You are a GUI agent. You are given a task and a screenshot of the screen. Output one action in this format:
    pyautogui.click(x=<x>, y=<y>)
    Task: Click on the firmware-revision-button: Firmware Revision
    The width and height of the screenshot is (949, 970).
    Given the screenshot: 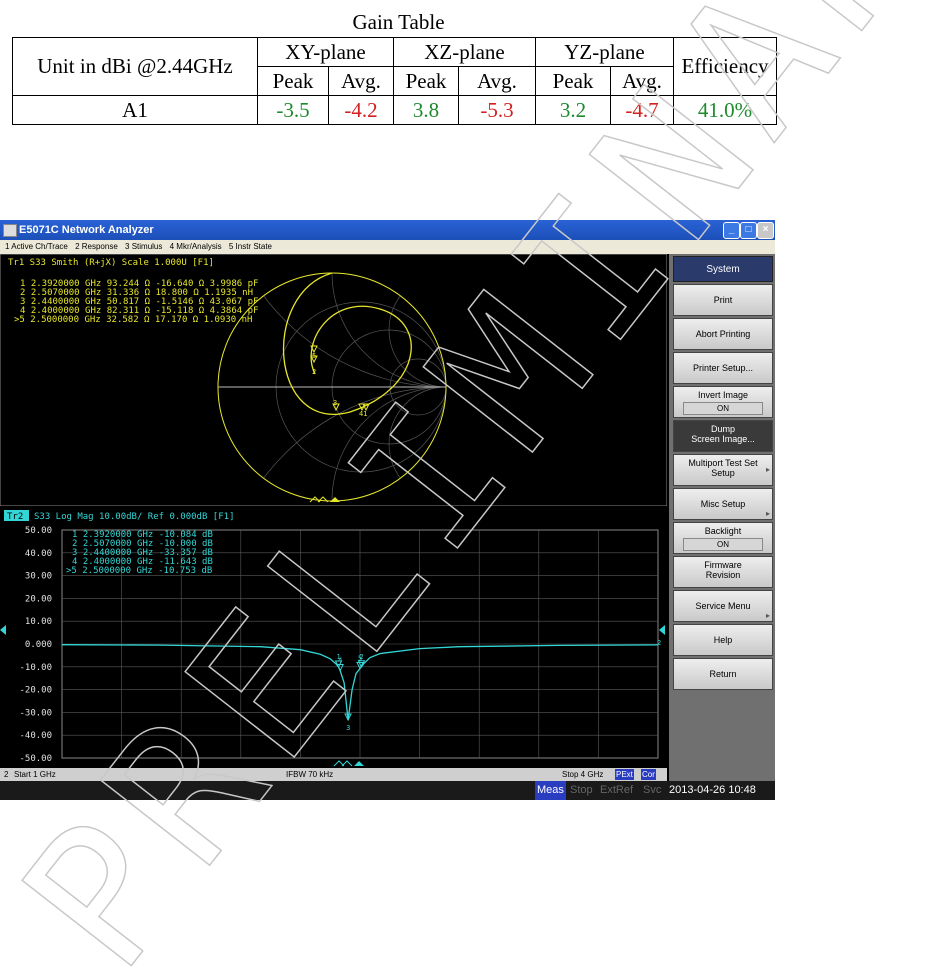 What is the action you would take?
    pyautogui.click(x=723, y=572)
    